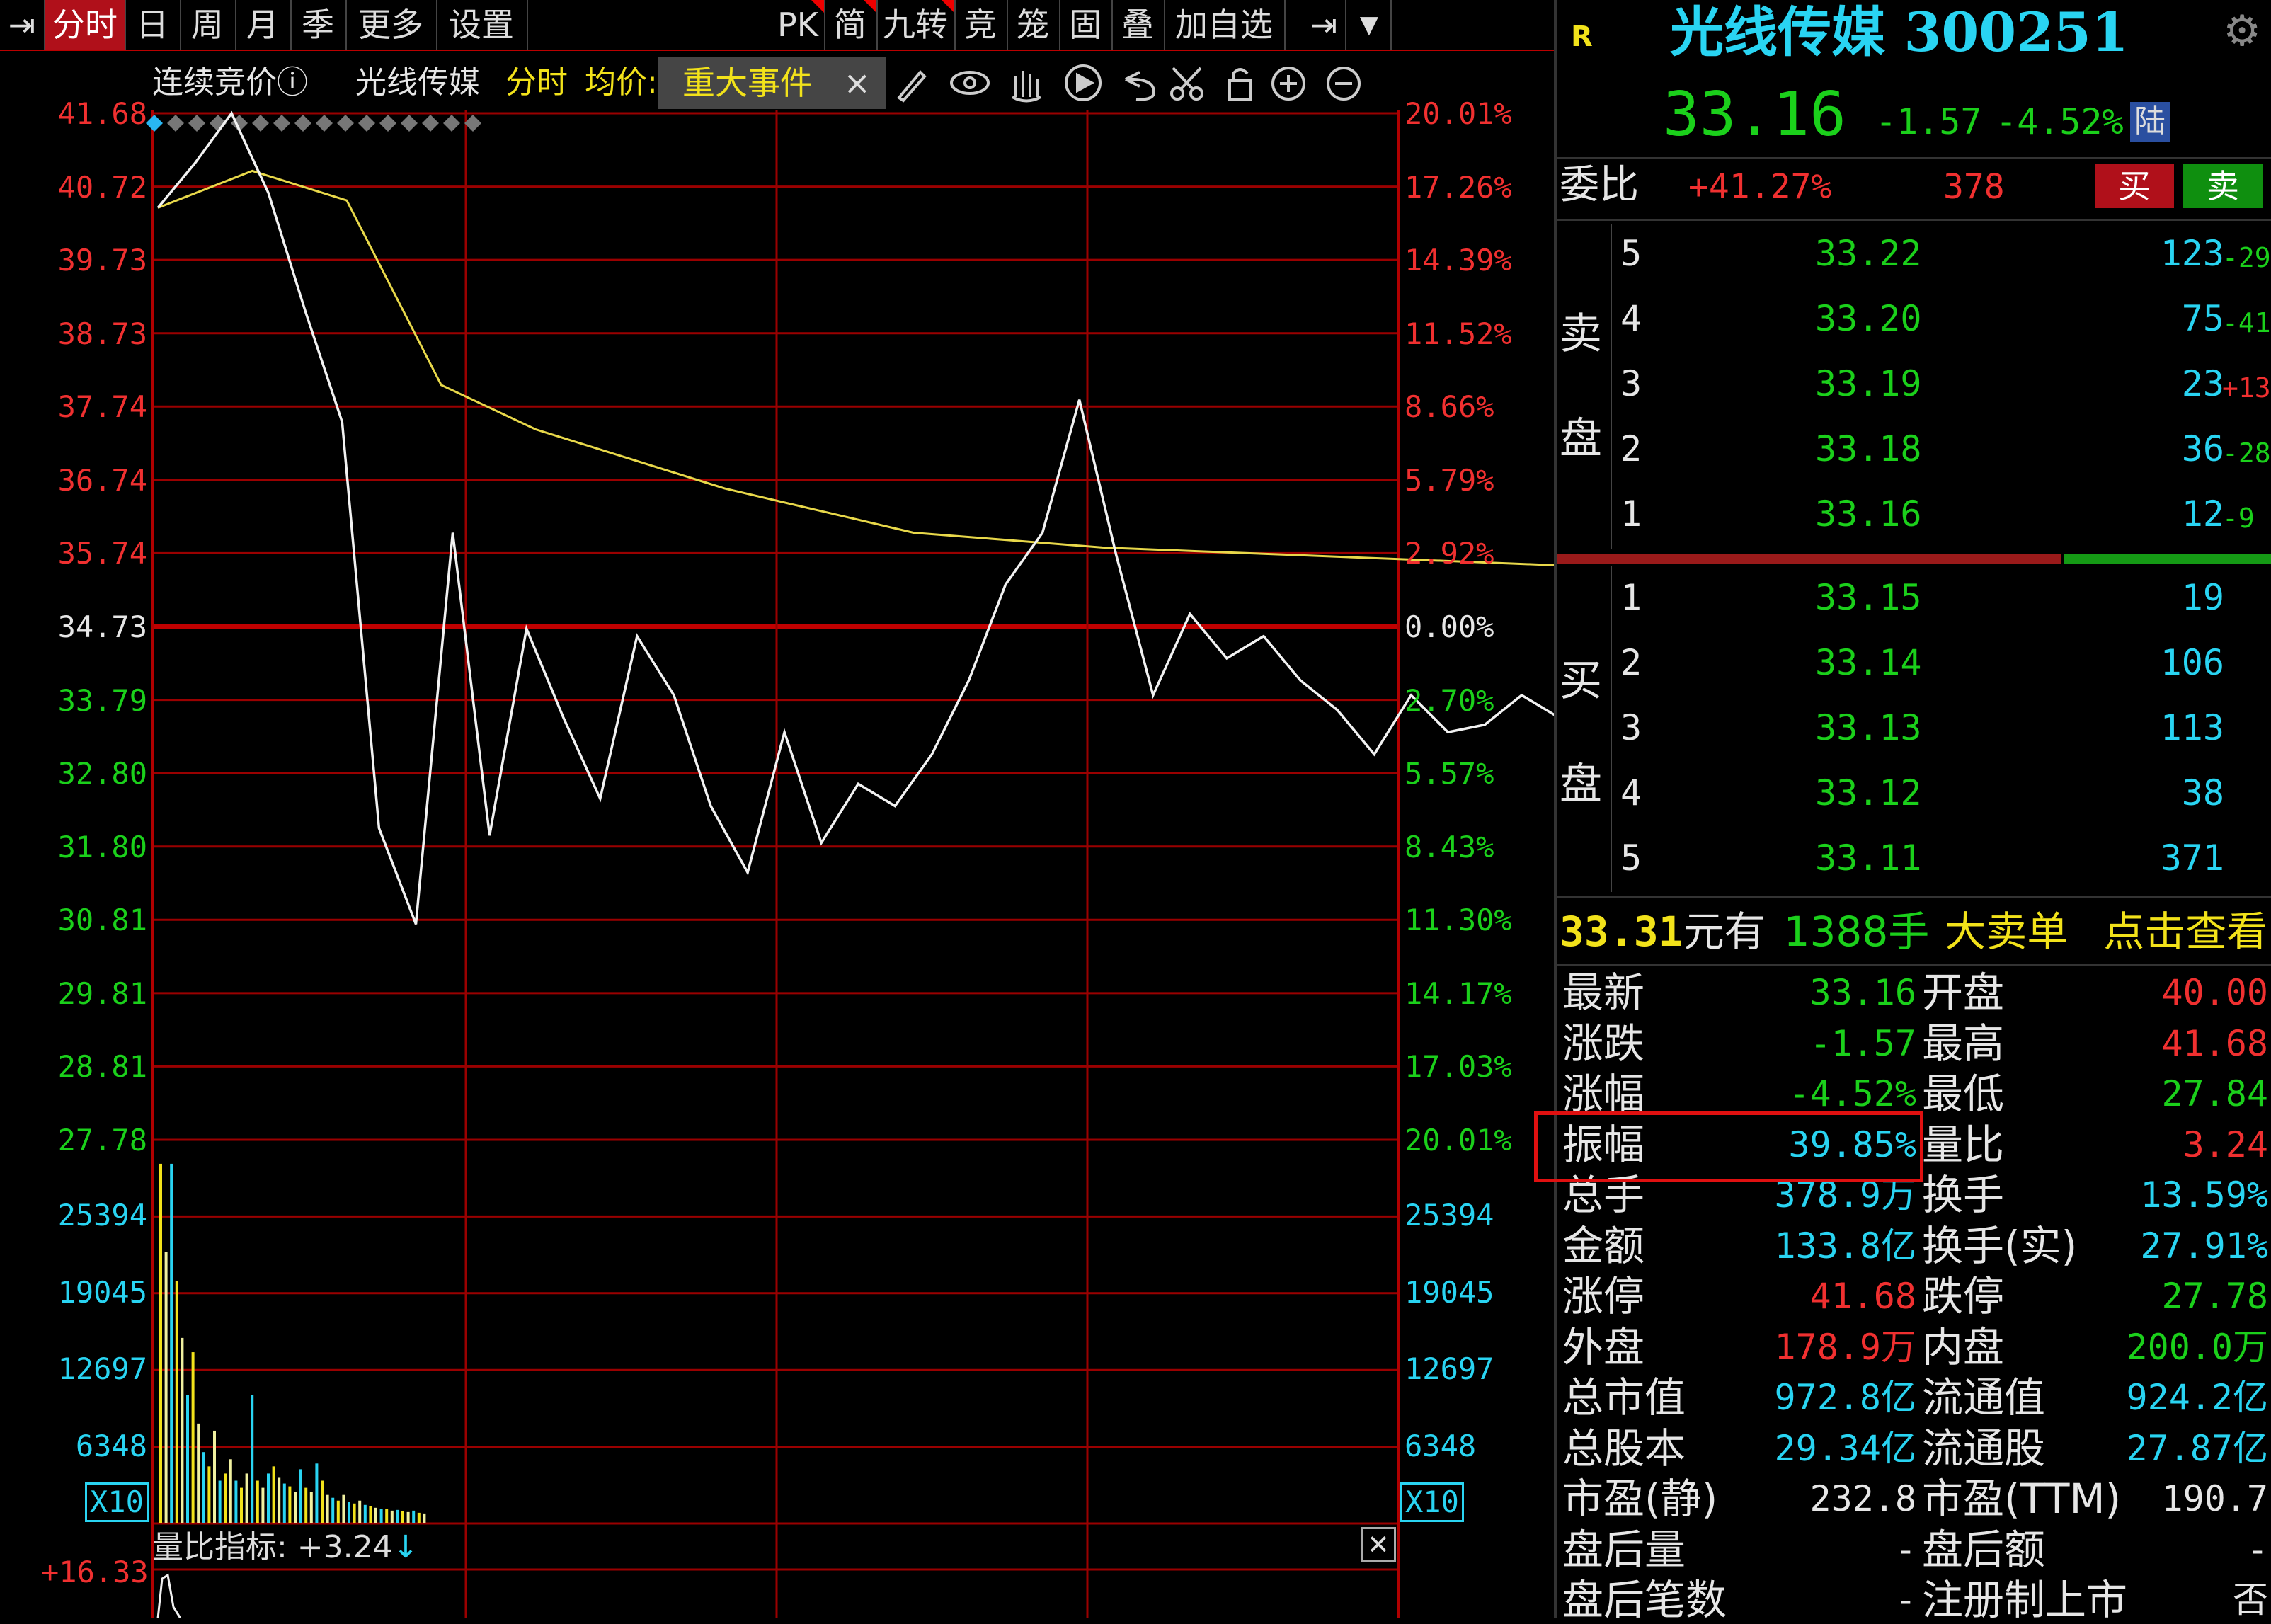  I want to click on indicator-line, so click(169, 1595).